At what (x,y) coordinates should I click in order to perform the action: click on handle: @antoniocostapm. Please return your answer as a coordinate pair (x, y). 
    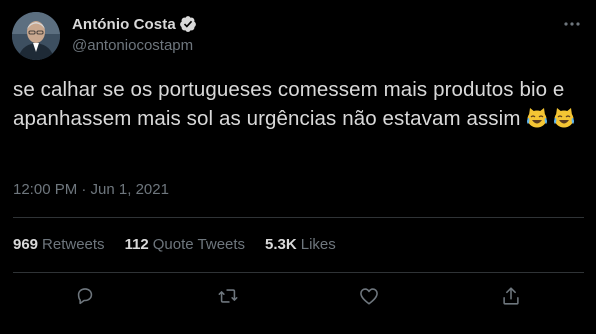
    Looking at the image, I should click on (134, 45).